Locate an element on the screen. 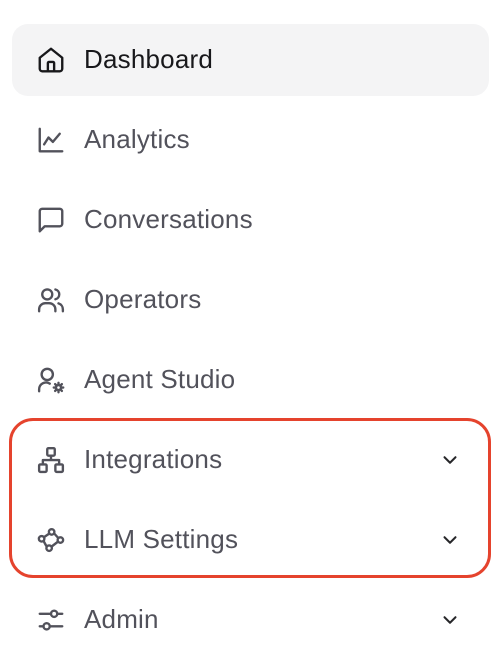 The height and width of the screenshot is (662, 500). sidebar-item-conversations: Conversations is located at coordinates (250, 220).